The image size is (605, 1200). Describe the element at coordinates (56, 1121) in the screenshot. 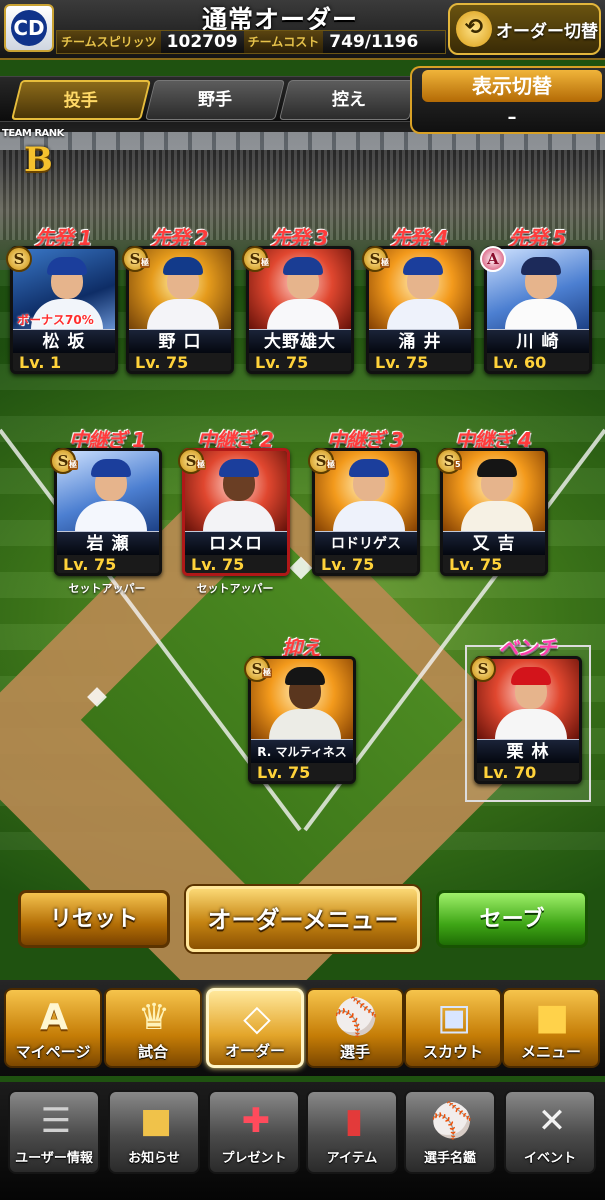

I see `user-info-icon: ☰` at that location.